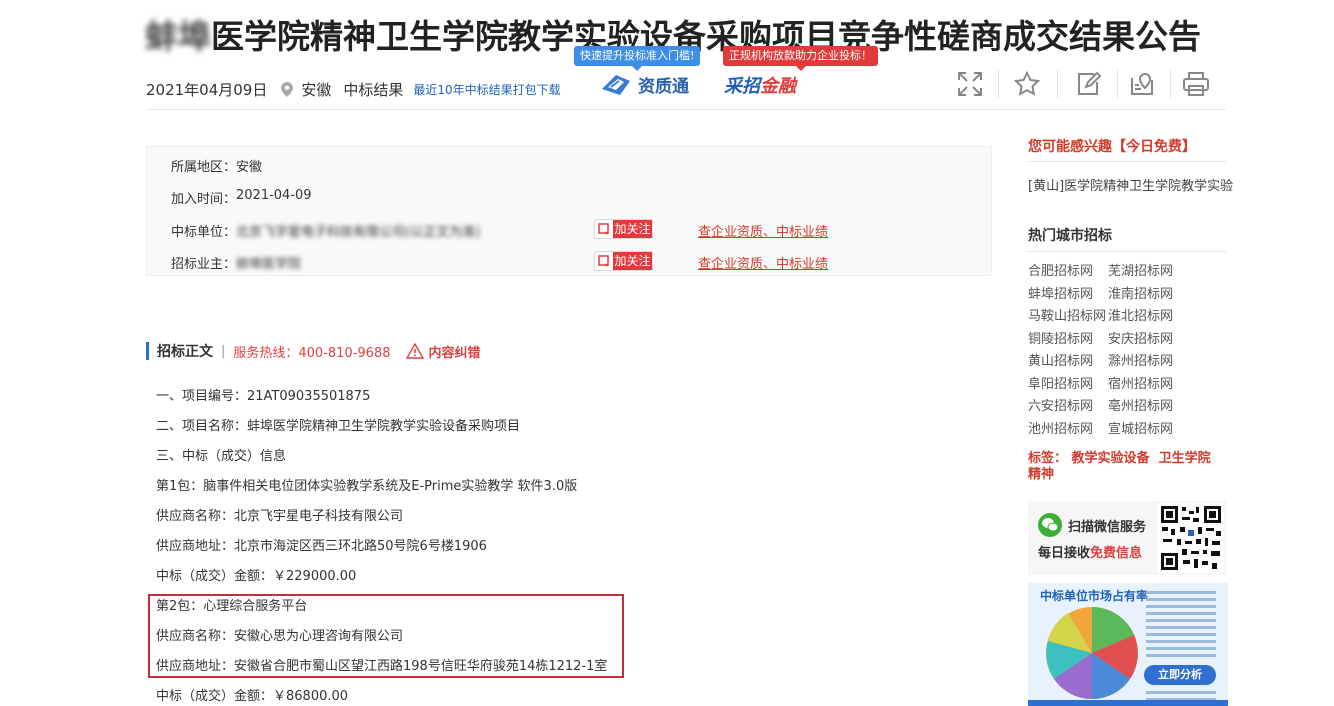 The width and height of the screenshot is (1334, 706). Describe the element at coordinates (280, 516) in the screenshot. I see `body-line: 供应商名称：北京飞宇星电子科技有限公司` at that location.